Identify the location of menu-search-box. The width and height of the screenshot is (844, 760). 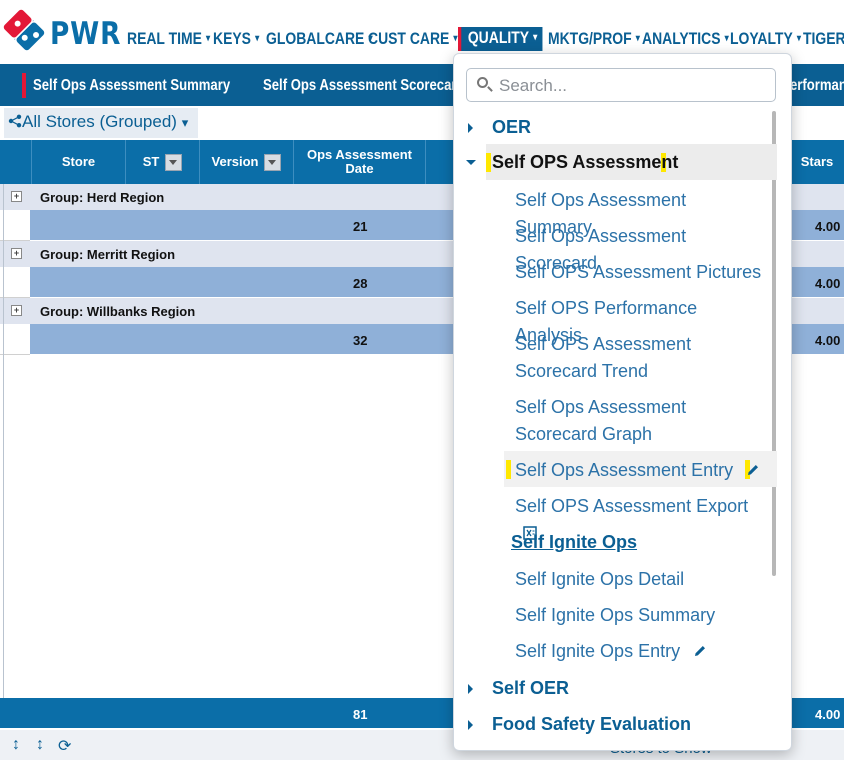
(621, 85).